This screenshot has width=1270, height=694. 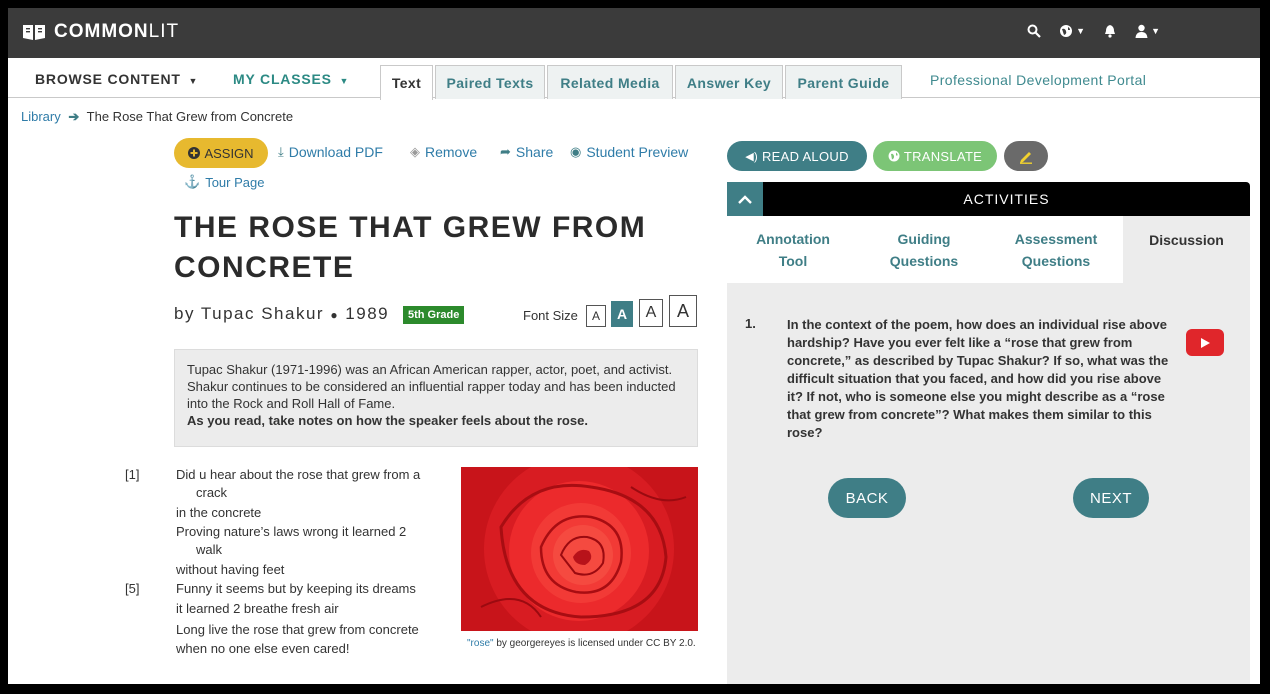 What do you see at coordinates (634, 33) in the screenshot?
I see `top-bar: COMMON LIT ▼ ▼` at bounding box center [634, 33].